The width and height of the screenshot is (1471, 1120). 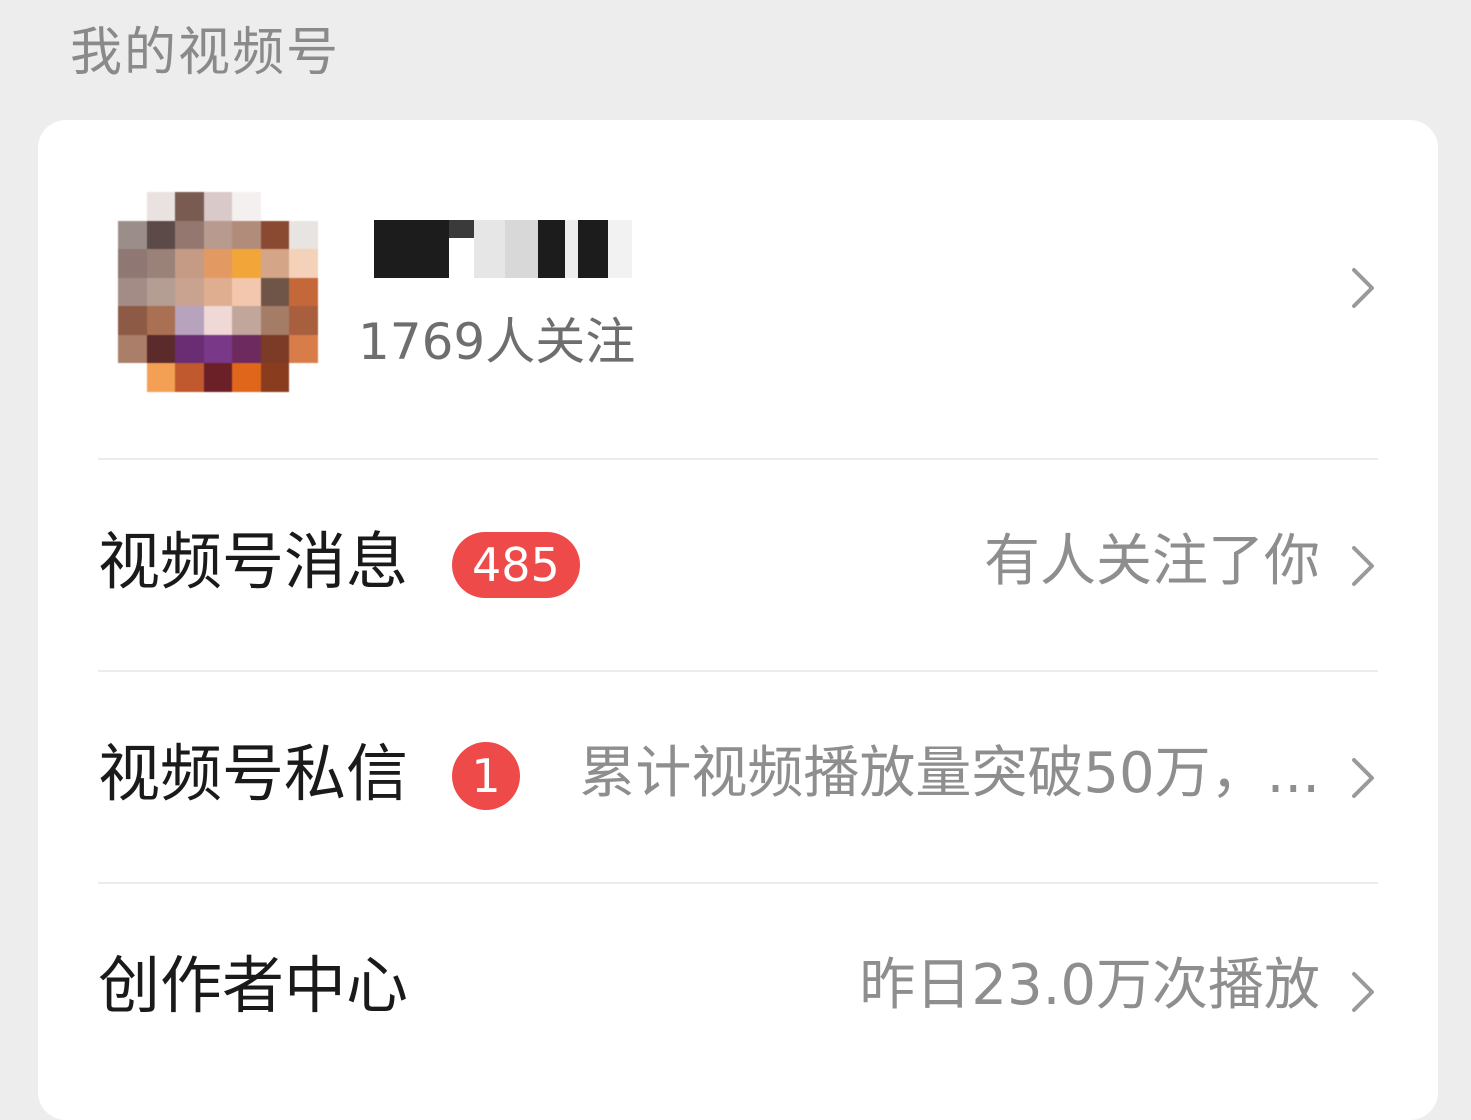 I want to click on video-messages-label: 视频号消息, so click(x=253, y=561).